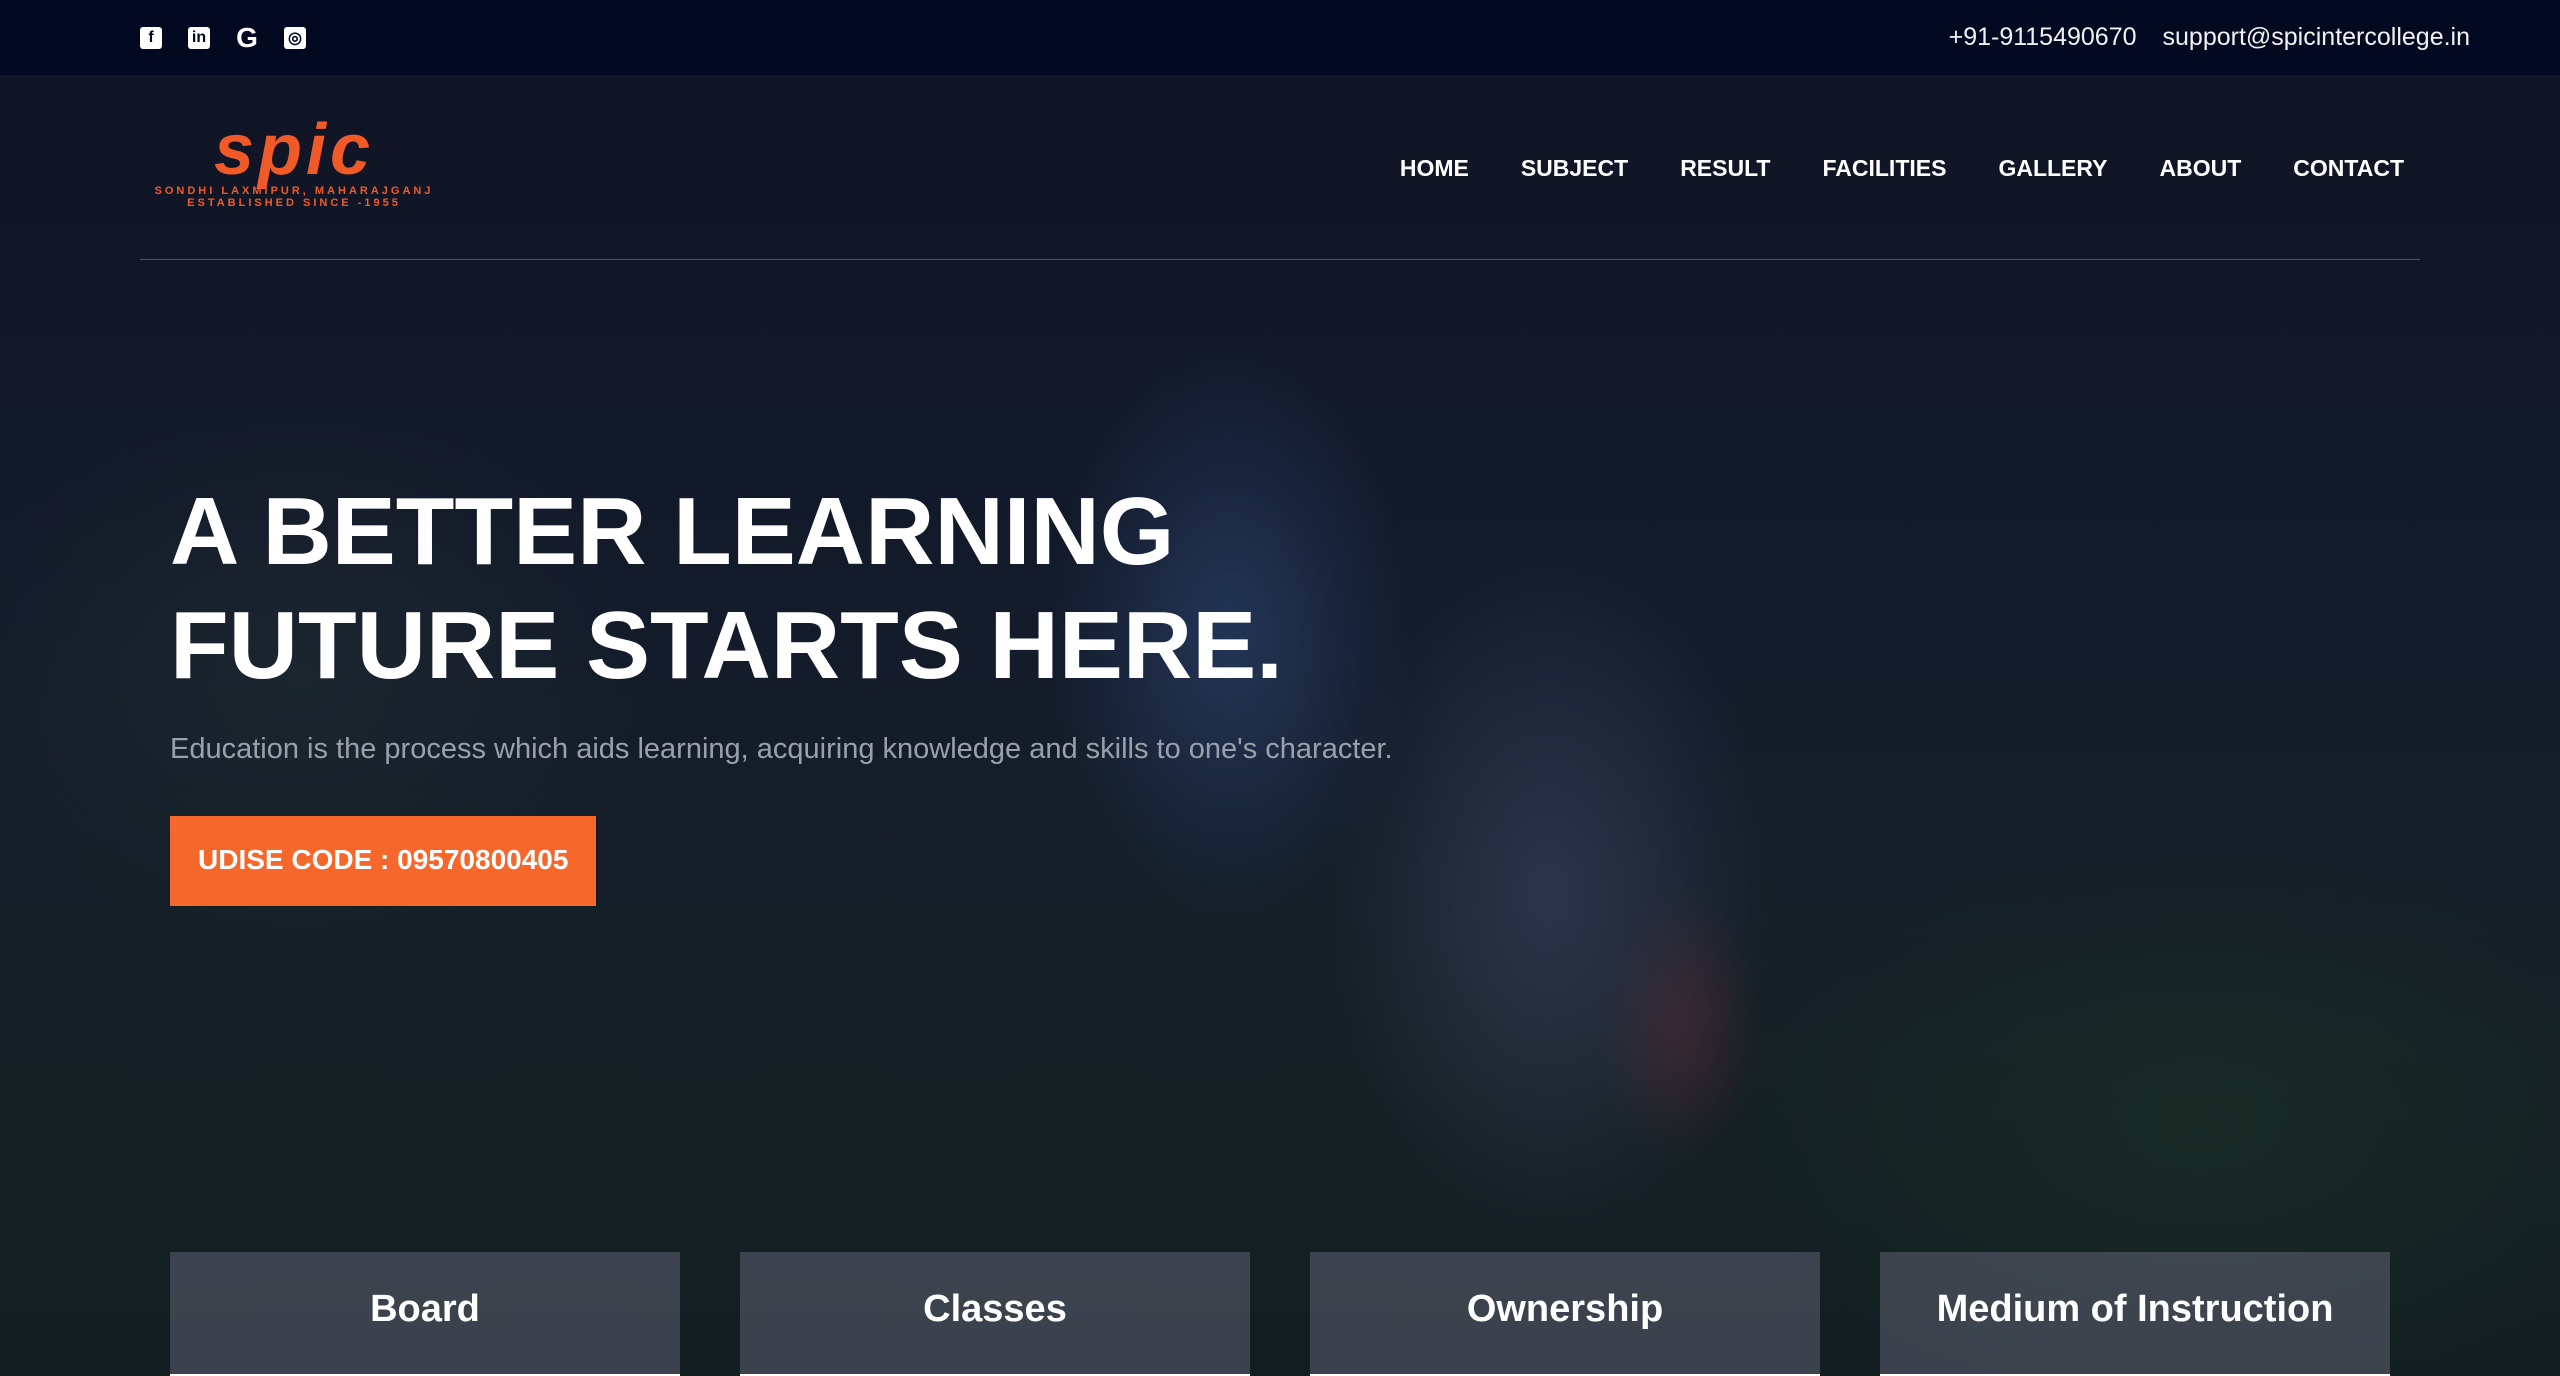  What do you see at coordinates (295, 37) in the screenshot?
I see `instagram-icon: ◎` at bounding box center [295, 37].